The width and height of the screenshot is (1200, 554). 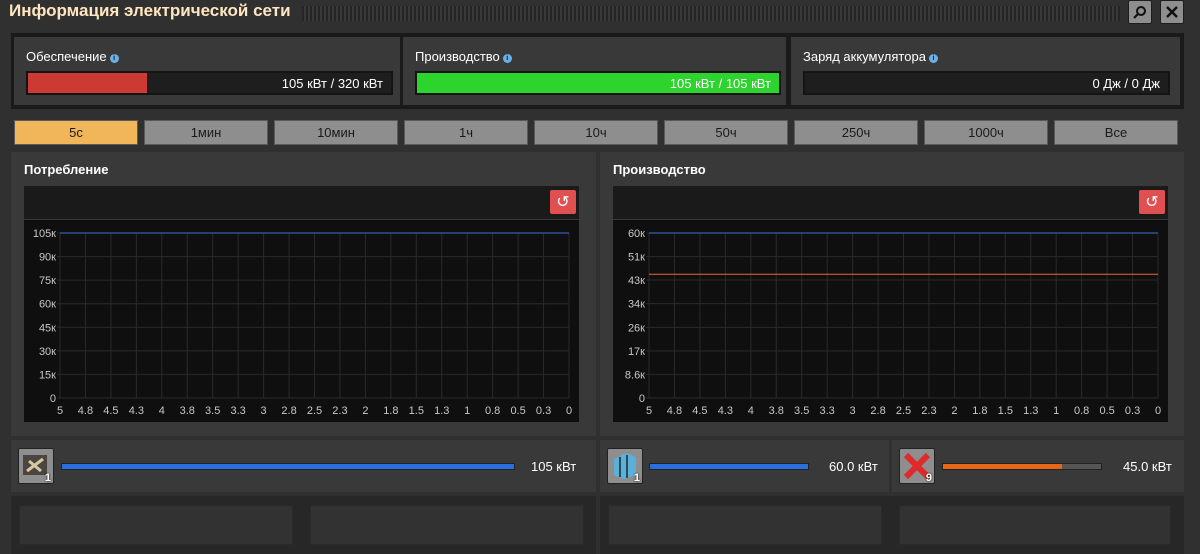 I want to click on tab-6: 250ч, so click(x=856, y=132).